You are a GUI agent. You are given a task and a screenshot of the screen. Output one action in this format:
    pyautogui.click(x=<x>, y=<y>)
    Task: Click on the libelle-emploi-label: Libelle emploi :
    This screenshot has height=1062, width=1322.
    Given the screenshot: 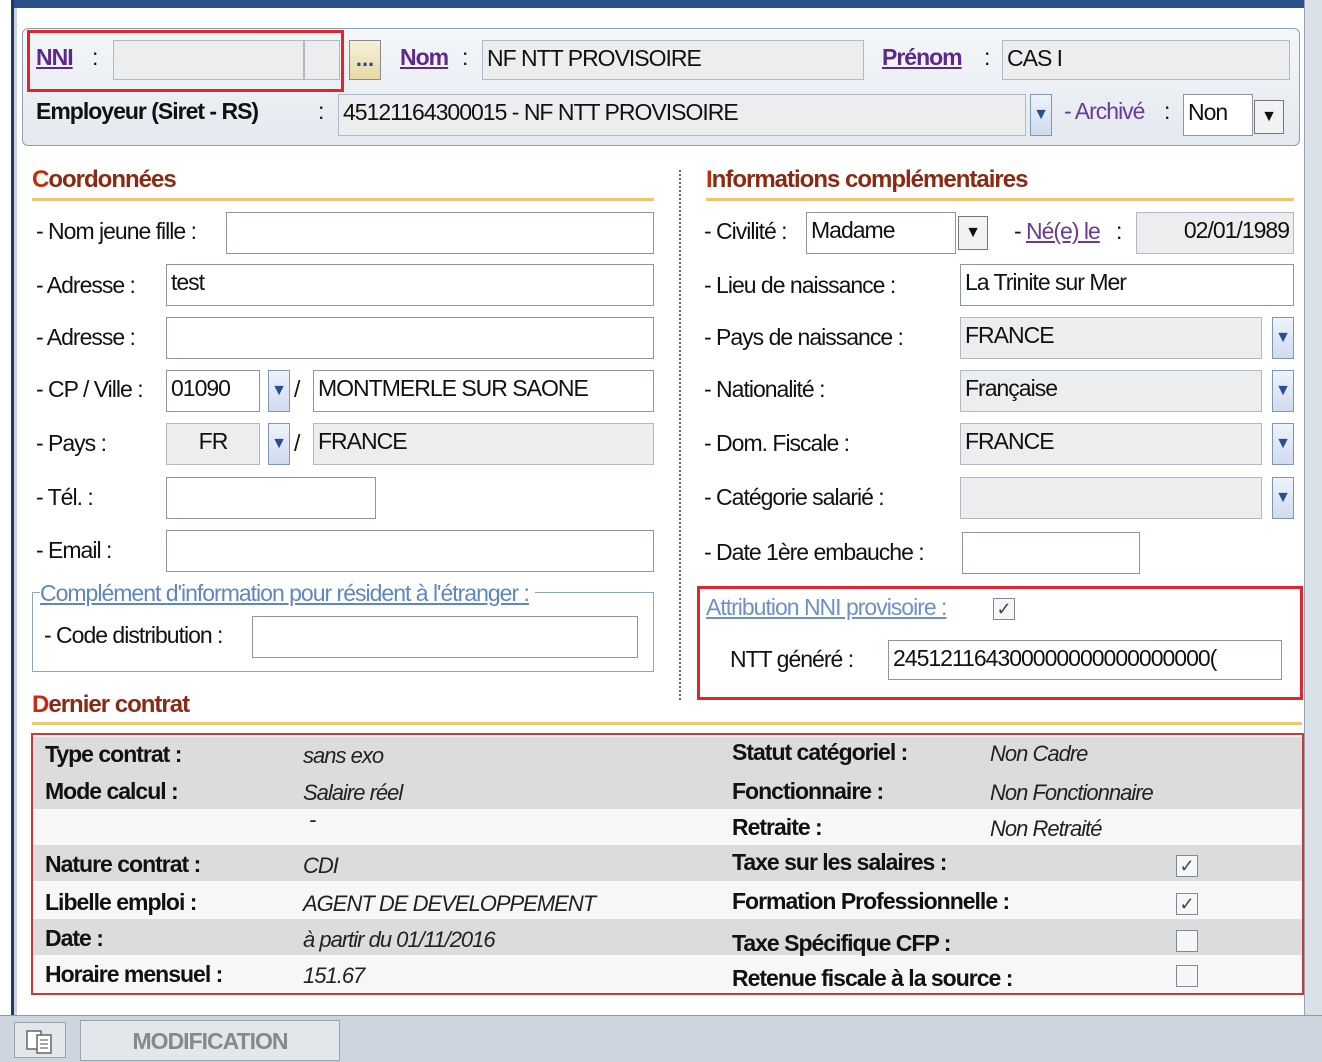 What is the action you would take?
    pyautogui.click(x=121, y=902)
    